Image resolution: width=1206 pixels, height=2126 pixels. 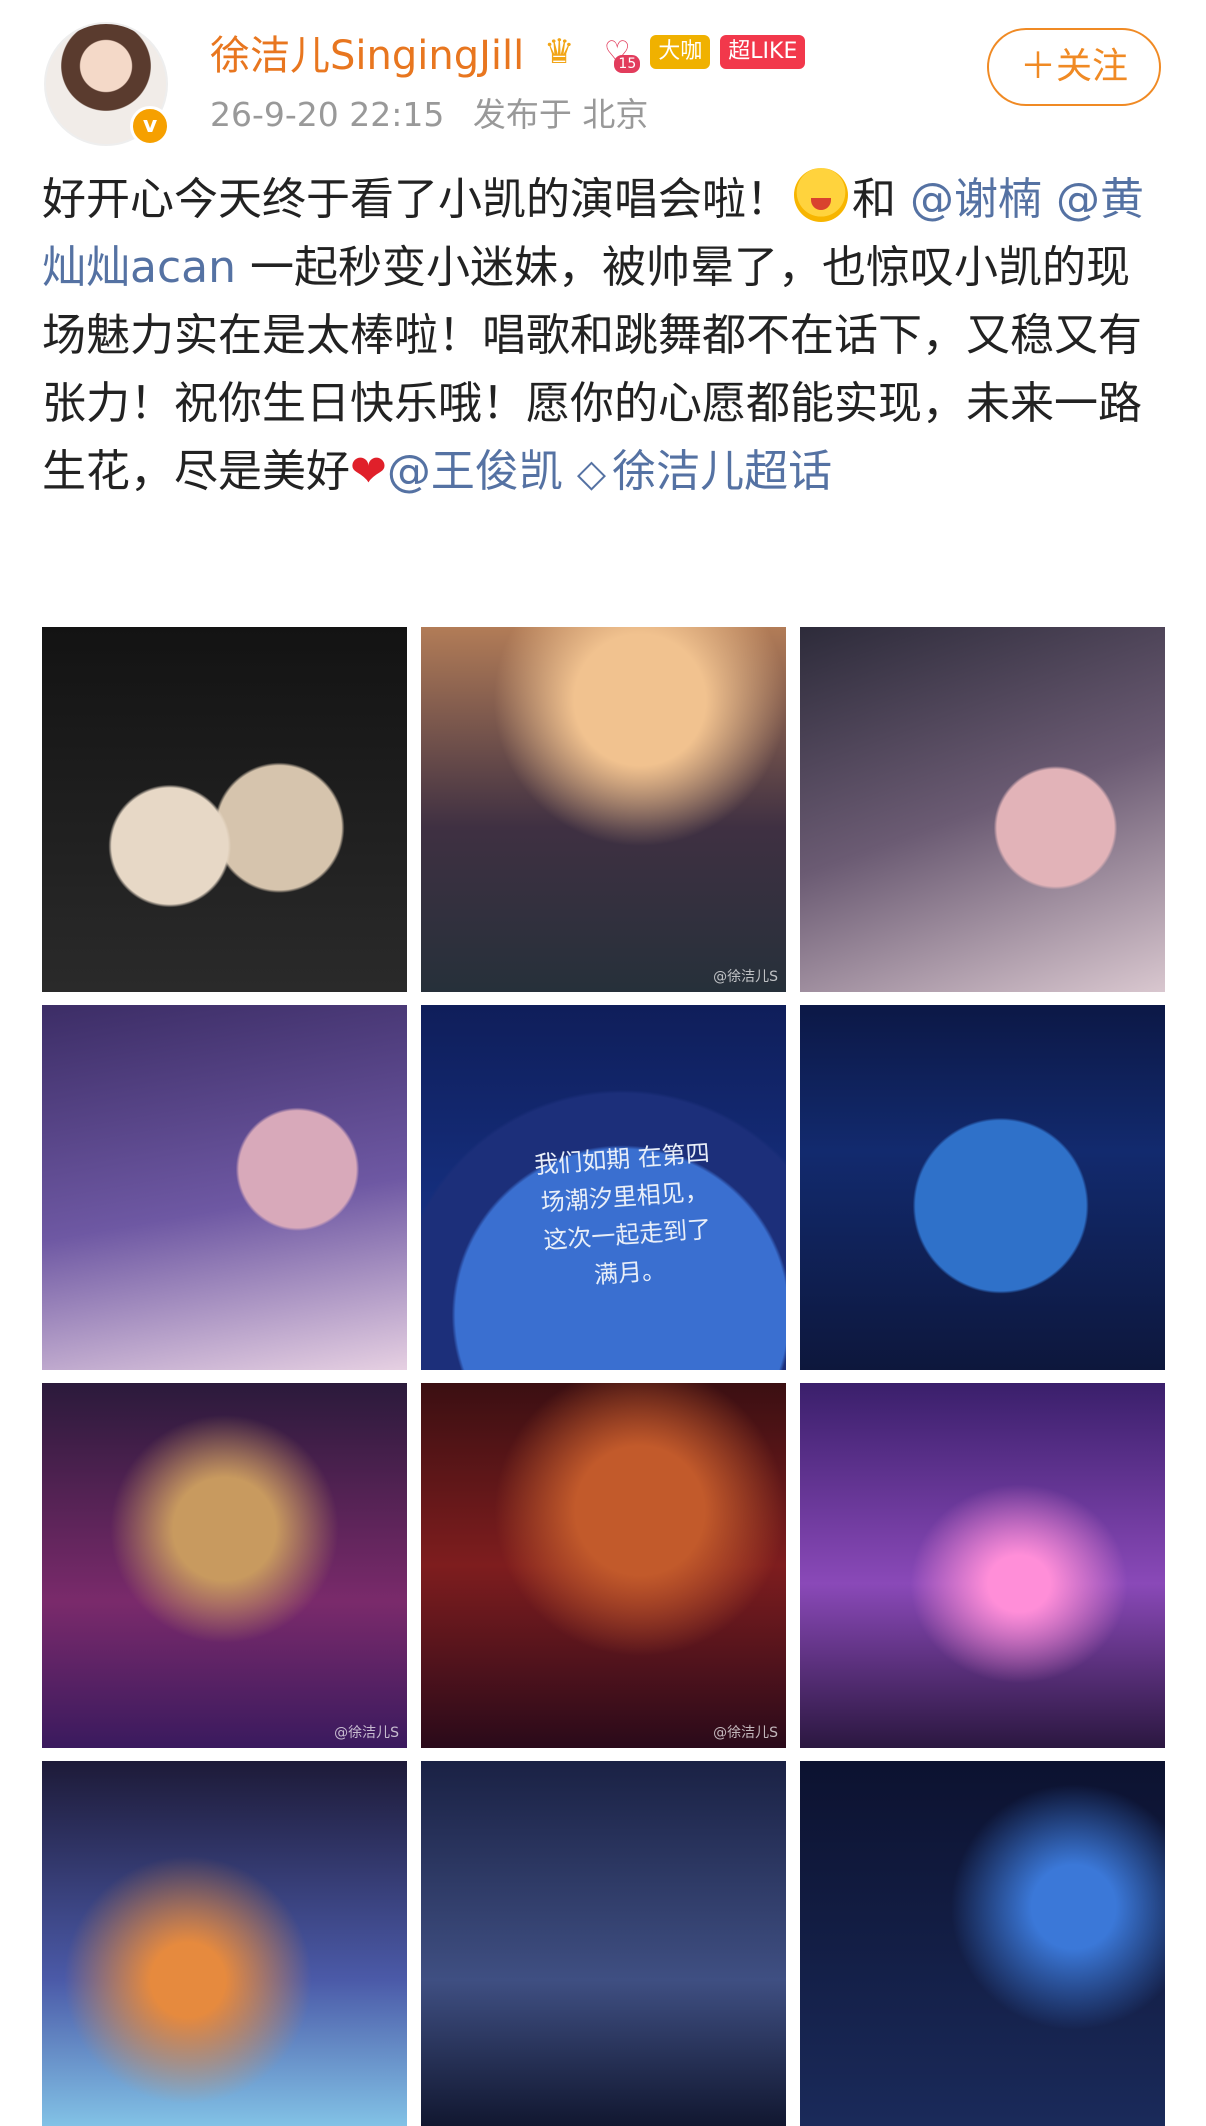 I want to click on name-row: 徐洁儿SingingJill ♛ ♡ 15 大咖 超LIKE, so click(x=508, y=52).